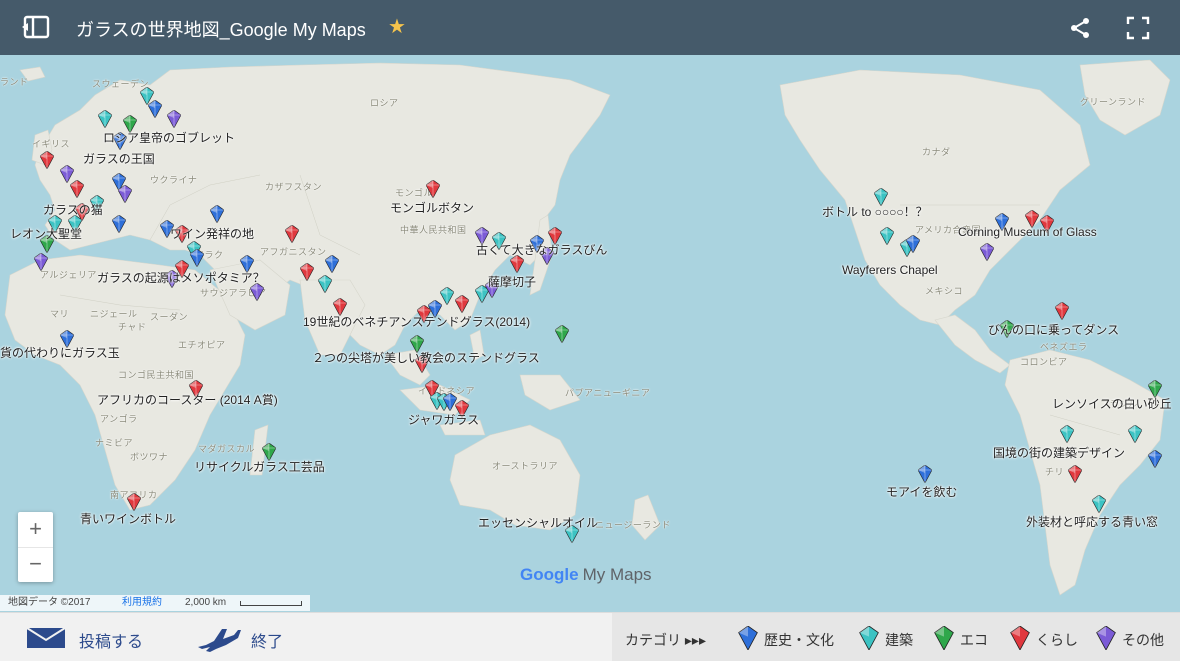 The height and width of the screenshot is (661, 1180). Describe the element at coordinates (68, 275) in the screenshot. I see `geo-label: アルジェリア` at that location.